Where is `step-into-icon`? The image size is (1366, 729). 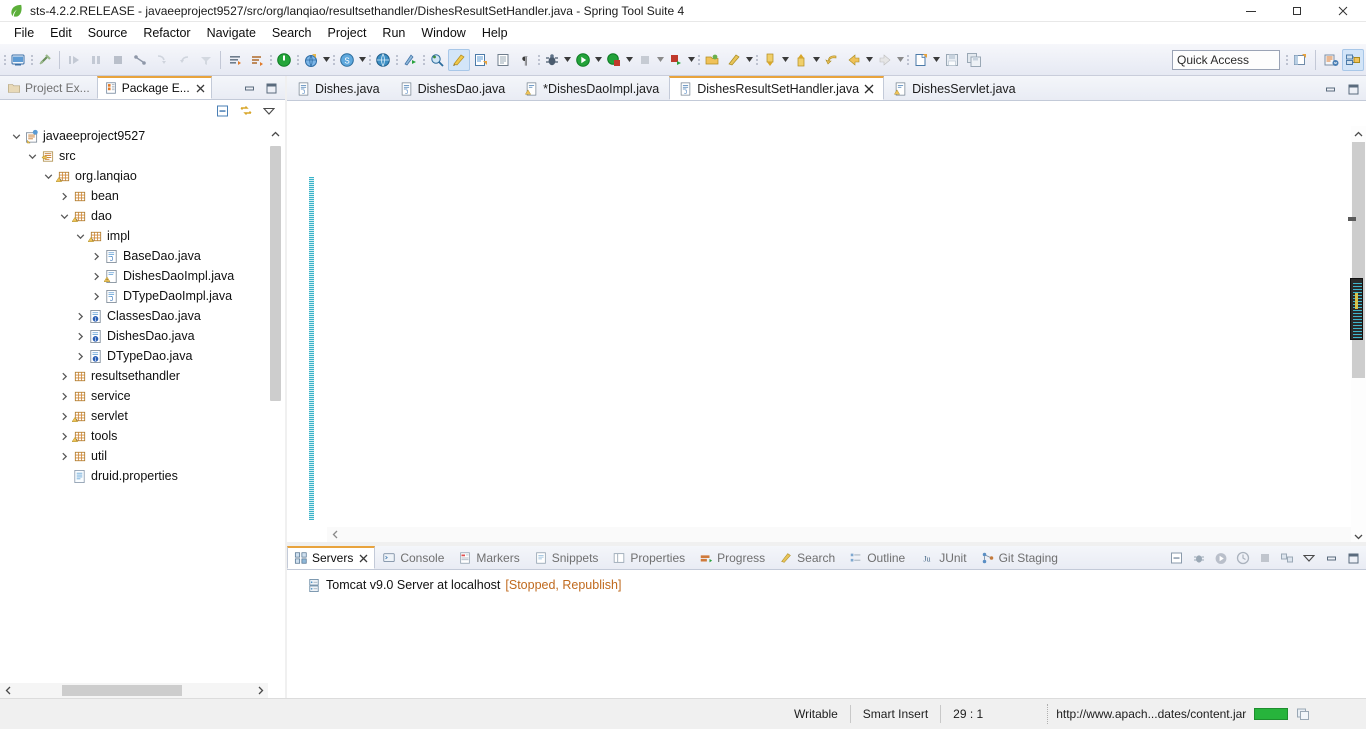 step-into-icon is located at coordinates (162, 60).